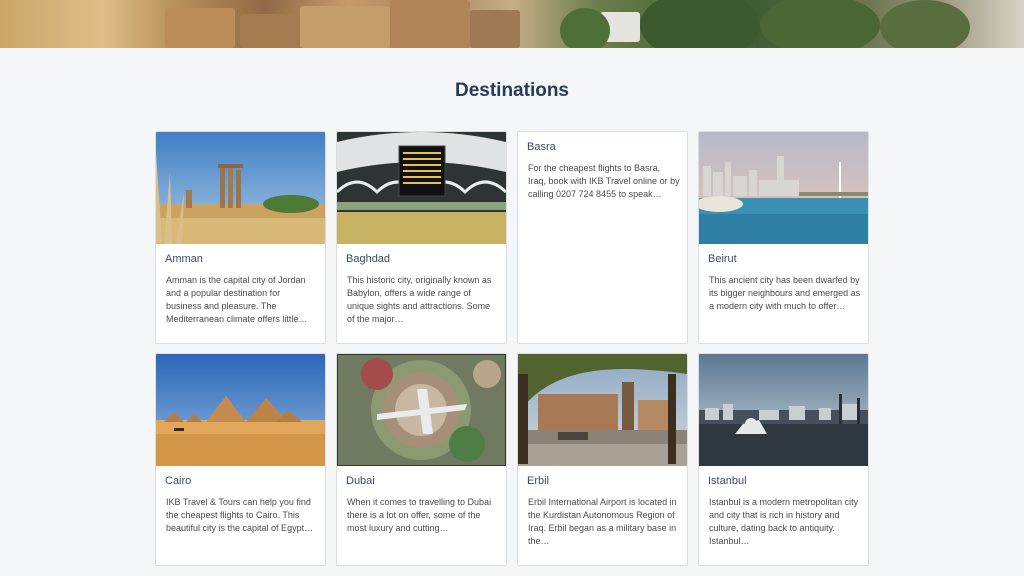  Describe the element at coordinates (360, 481) in the screenshot. I see `destination-name: Dubai` at that location.